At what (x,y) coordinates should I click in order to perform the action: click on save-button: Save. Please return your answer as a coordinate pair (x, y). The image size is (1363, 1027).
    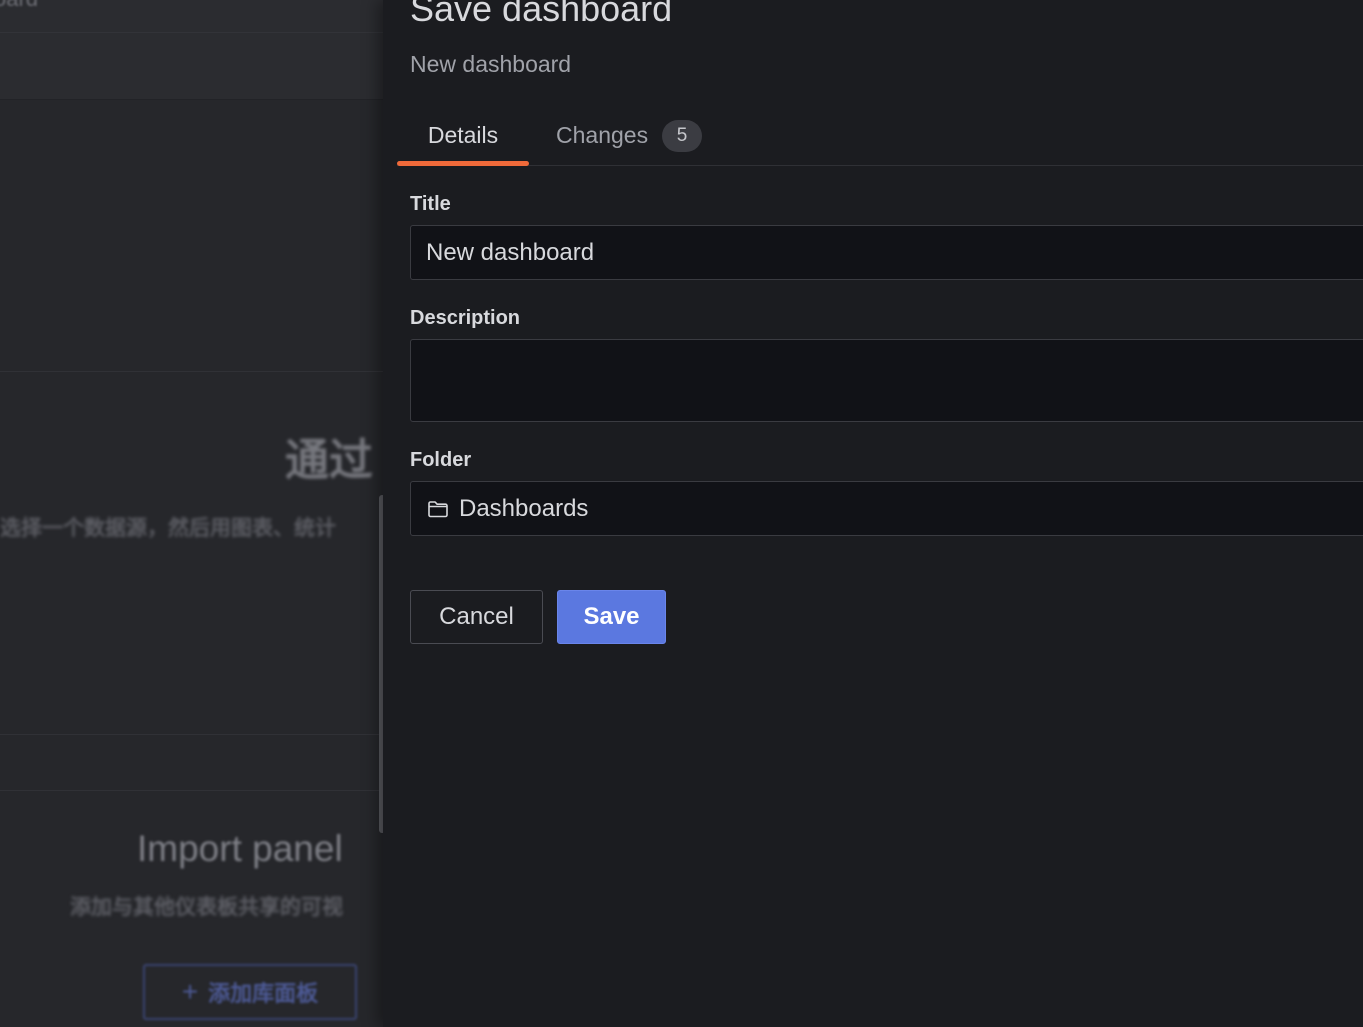
    Looking at the image, I should click on (611, 617).